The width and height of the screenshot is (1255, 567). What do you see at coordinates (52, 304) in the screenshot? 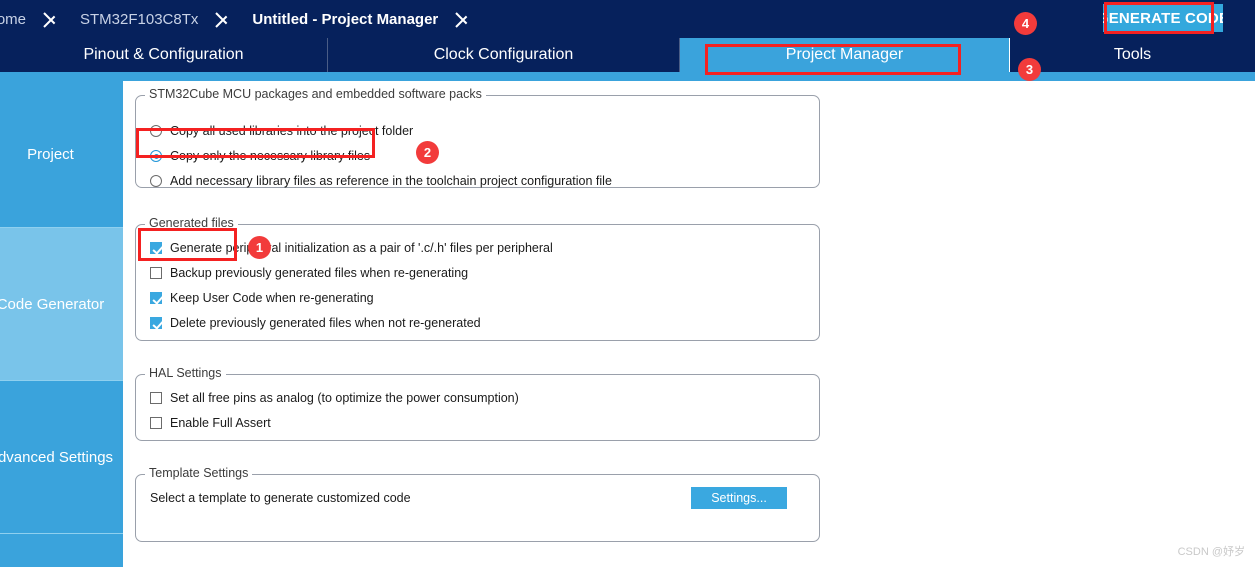
I see `sidebar-item-label: Code Generator` at bounding box center [52, 304].